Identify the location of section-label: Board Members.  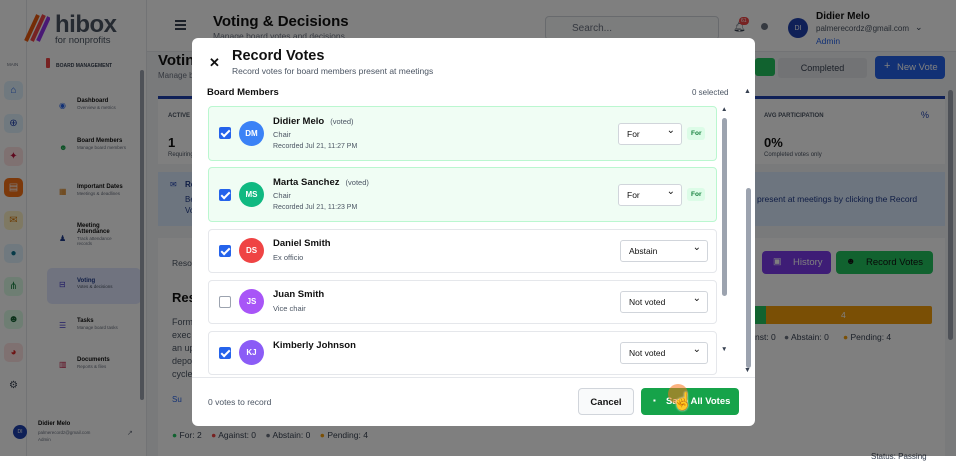
(243, 92).